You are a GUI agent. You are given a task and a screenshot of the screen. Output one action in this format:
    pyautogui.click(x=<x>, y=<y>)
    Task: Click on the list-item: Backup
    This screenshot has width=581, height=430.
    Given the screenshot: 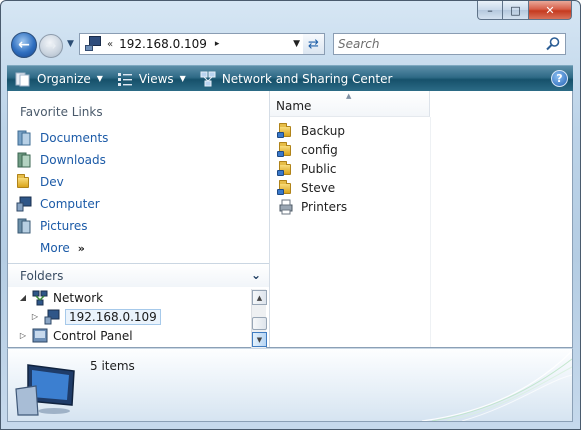 What is the action you would take?
    pyautogui.click(x=312, y=130)
    